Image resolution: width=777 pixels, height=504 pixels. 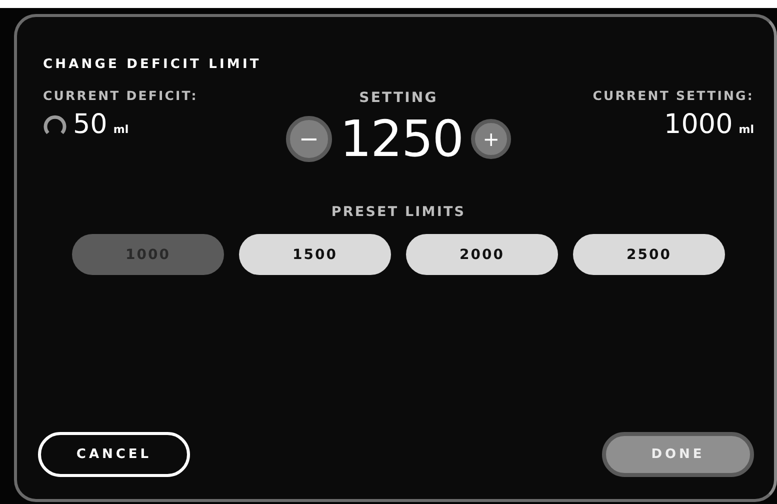 I want to click on cancel-button: CANCEL, so click(x=114, y=454).